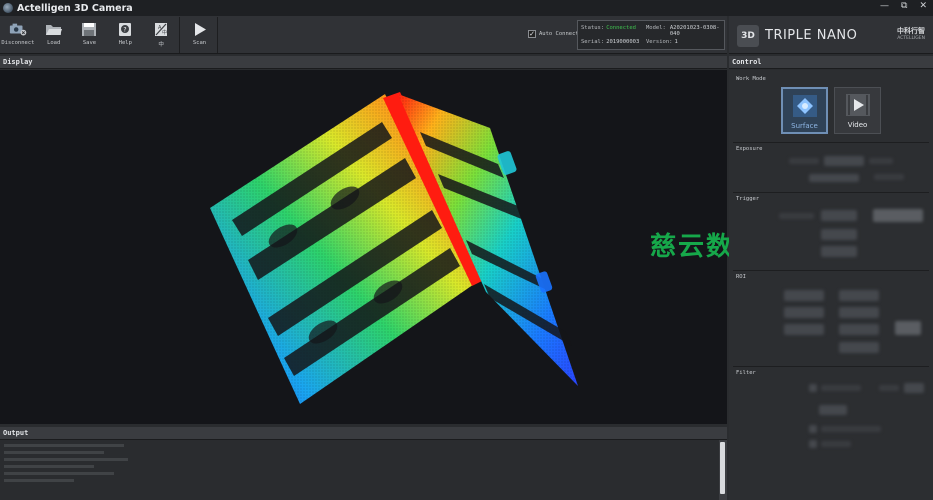  I want to click on toolbar-group-scan: Scan, so click(200, 35).